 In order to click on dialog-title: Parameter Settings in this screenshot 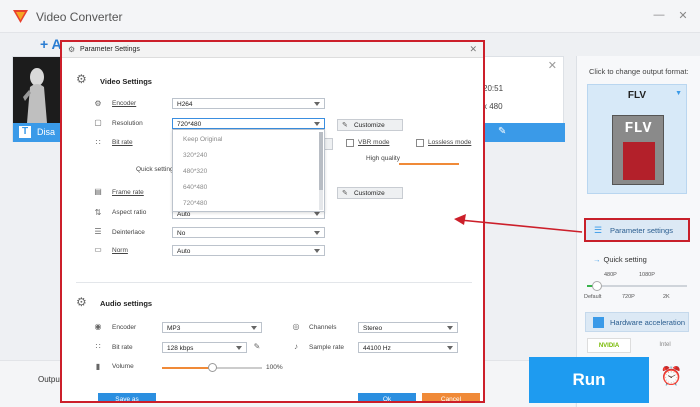, I will do `click(110, 49)`.